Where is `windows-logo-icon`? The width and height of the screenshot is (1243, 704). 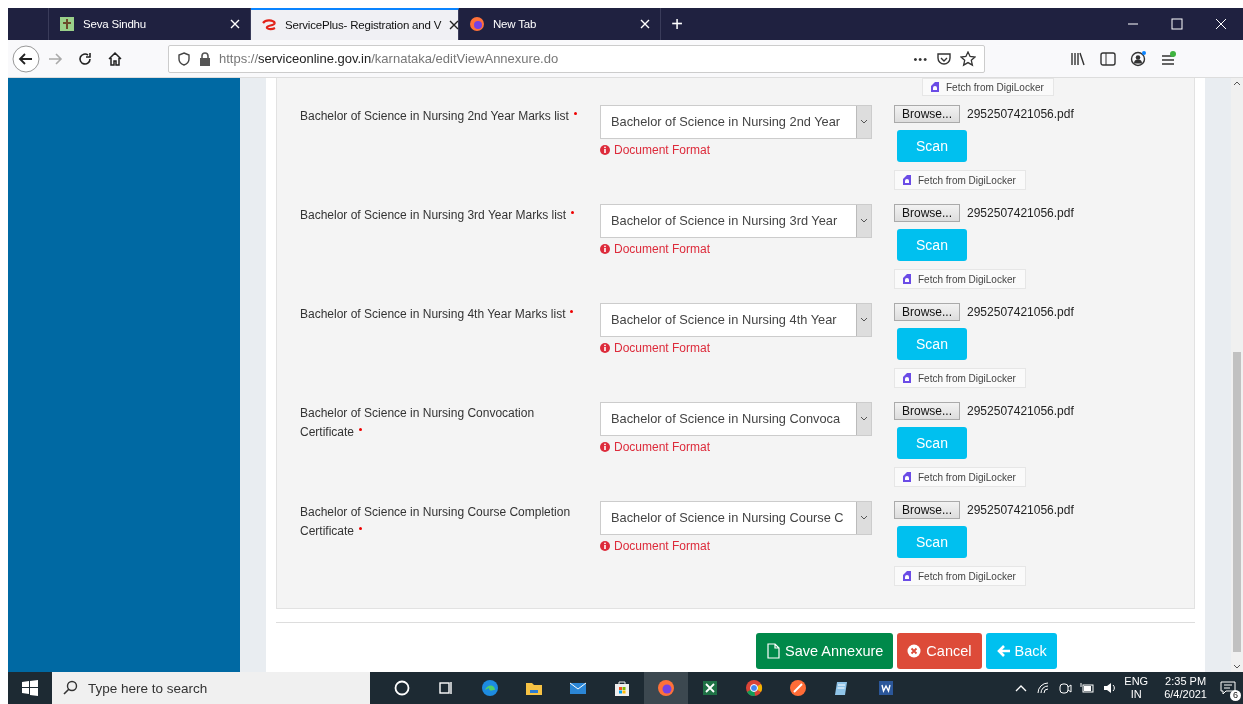 windows-logo-icon is located at coordinates (30, 688).